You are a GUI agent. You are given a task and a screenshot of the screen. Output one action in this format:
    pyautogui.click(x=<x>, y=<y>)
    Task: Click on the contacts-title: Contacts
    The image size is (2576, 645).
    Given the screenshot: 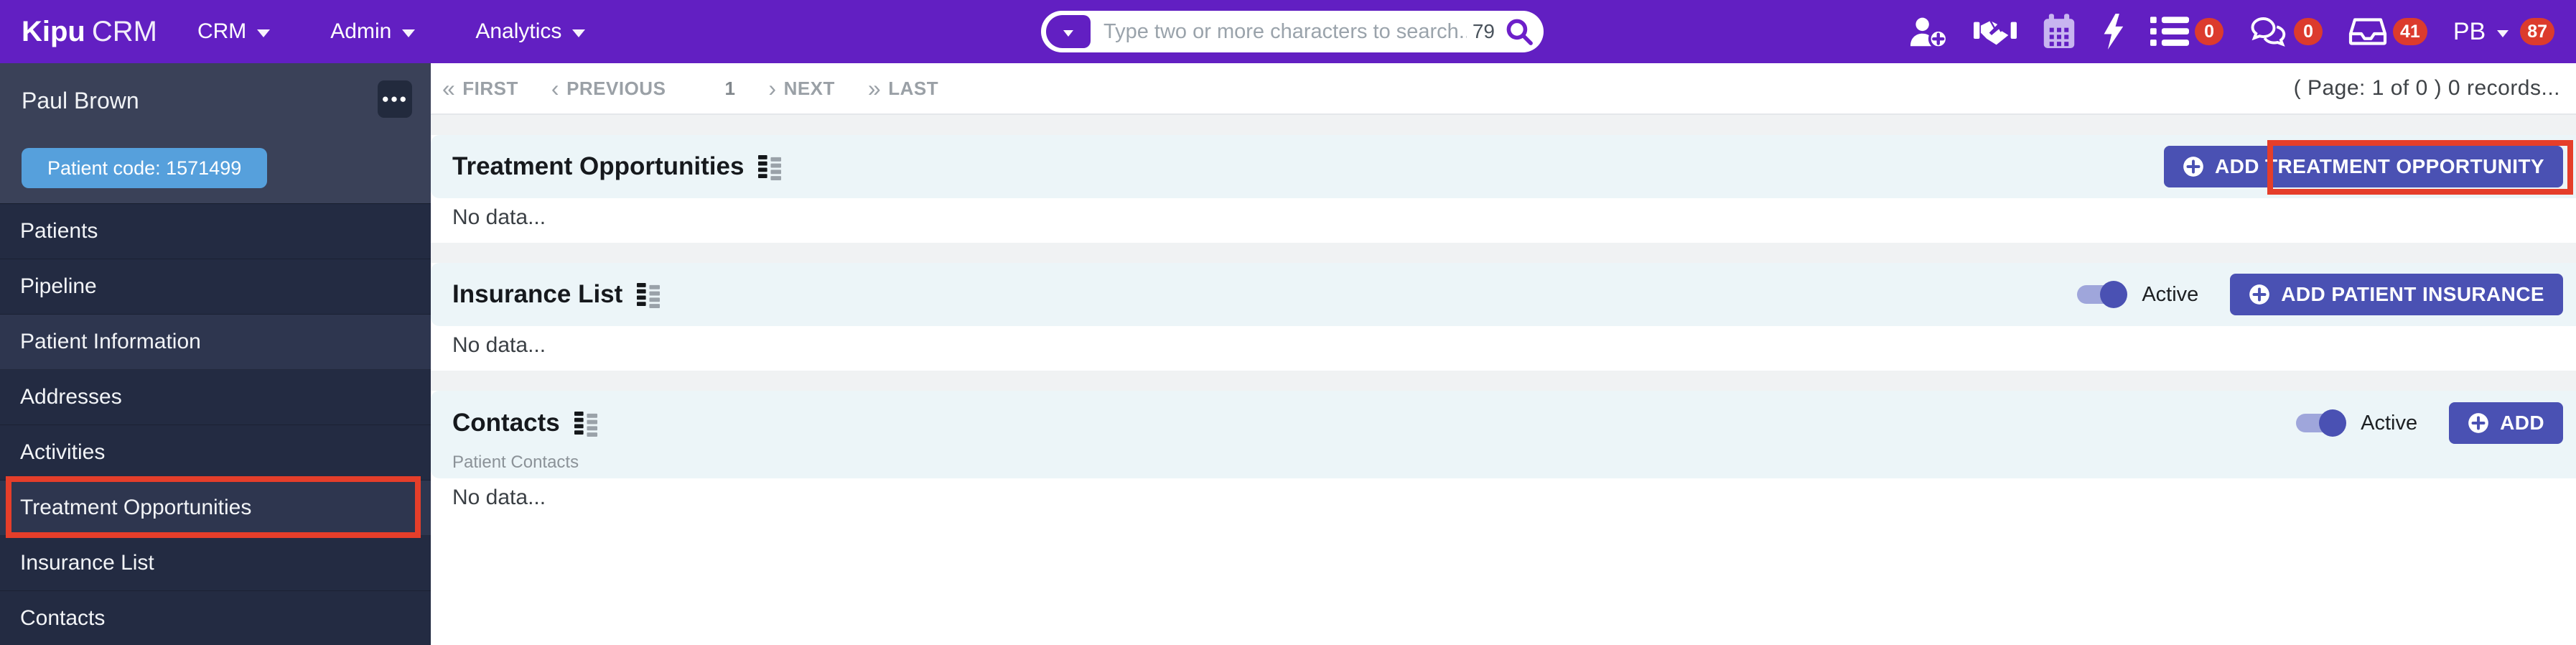 What is the action you would take?
    pyautogui.click(x=506, y=423)
    